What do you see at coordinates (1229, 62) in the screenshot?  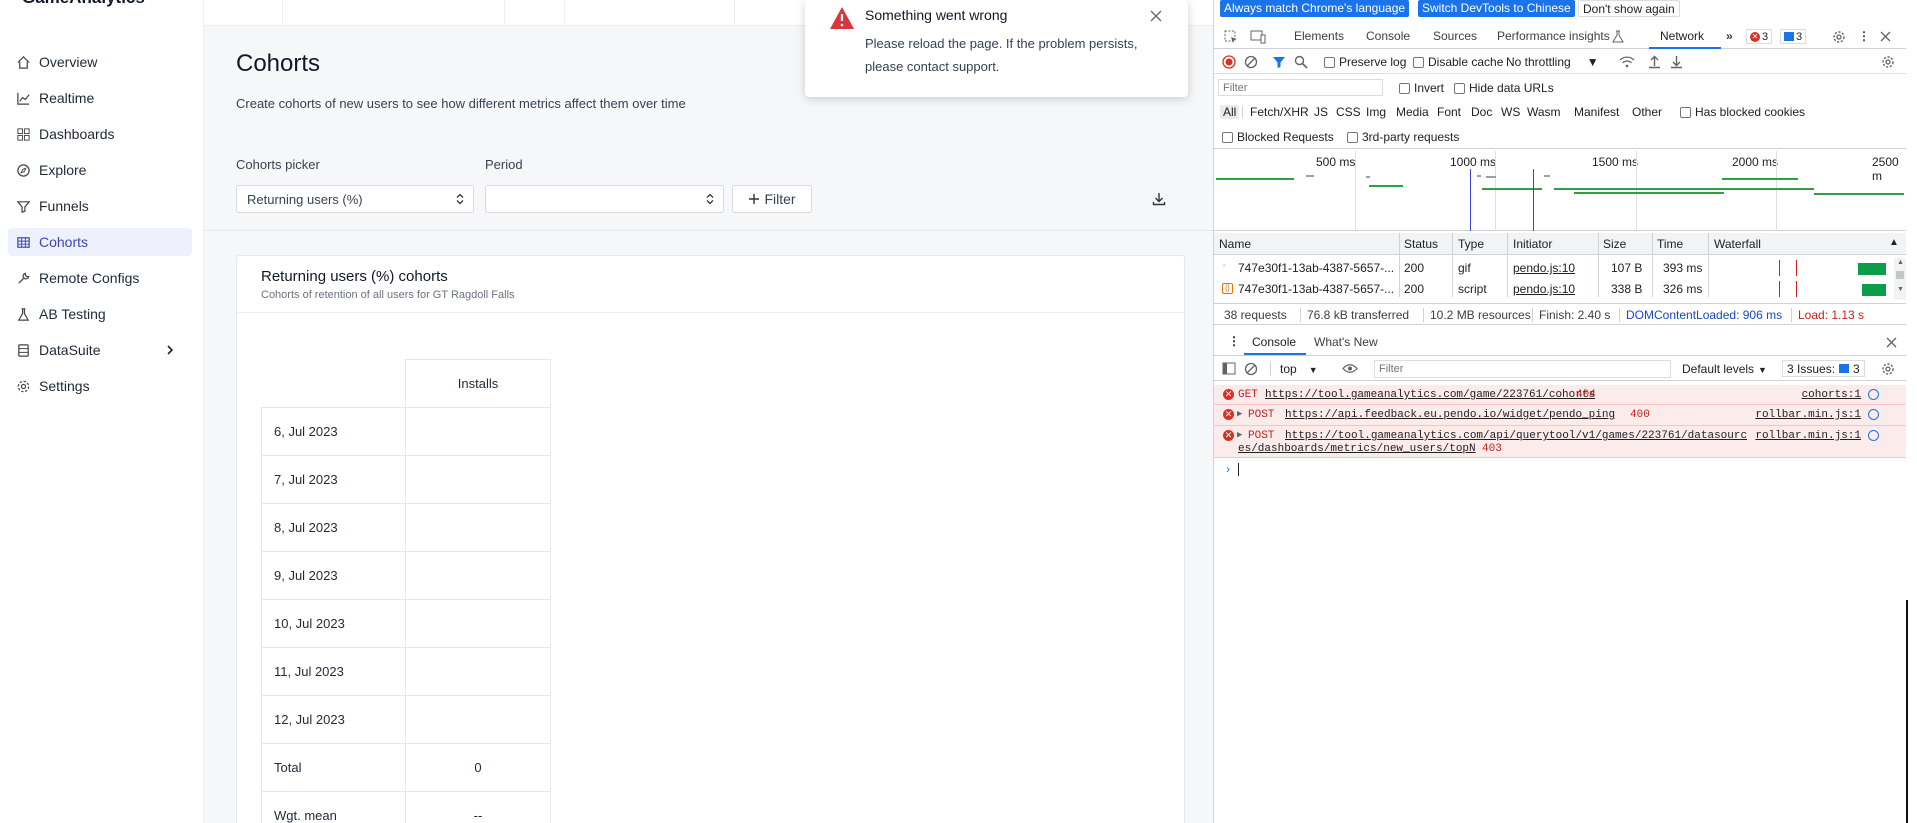 I see `record-icon` at bounding box center [1229, 62].